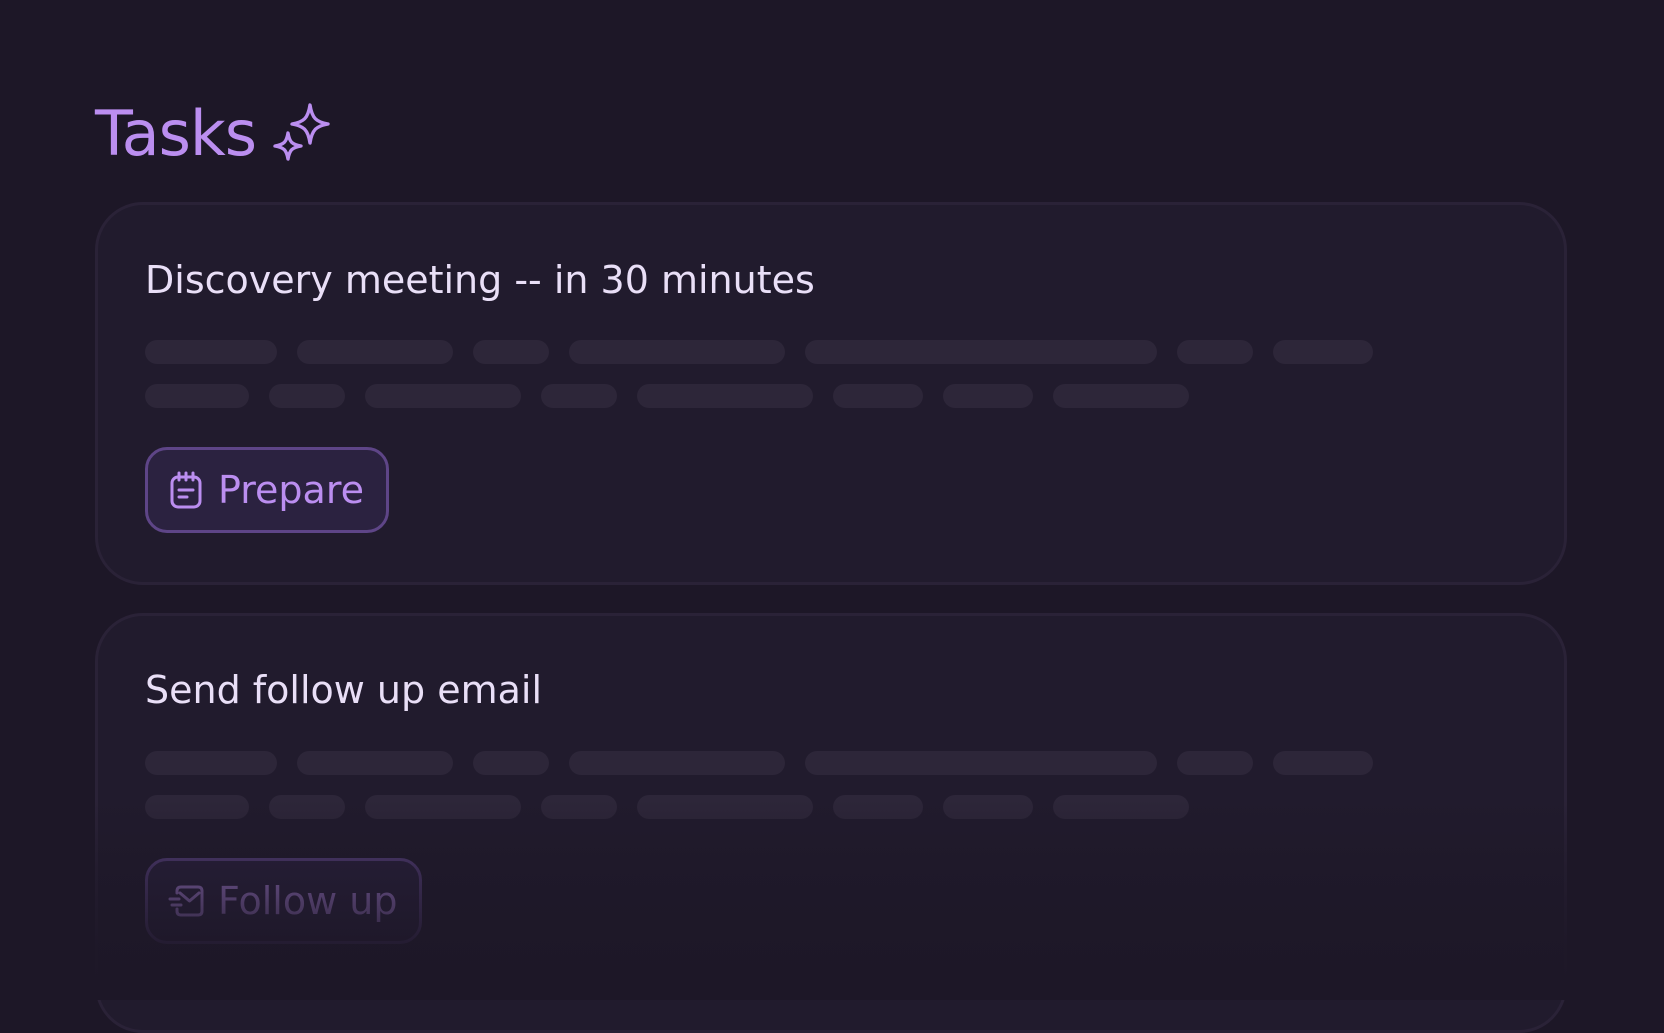 Image resolution: width=1664 pixels, height=1033 pixels. I want to click on follow-up-button-label: Follow up, so click(308, 901).